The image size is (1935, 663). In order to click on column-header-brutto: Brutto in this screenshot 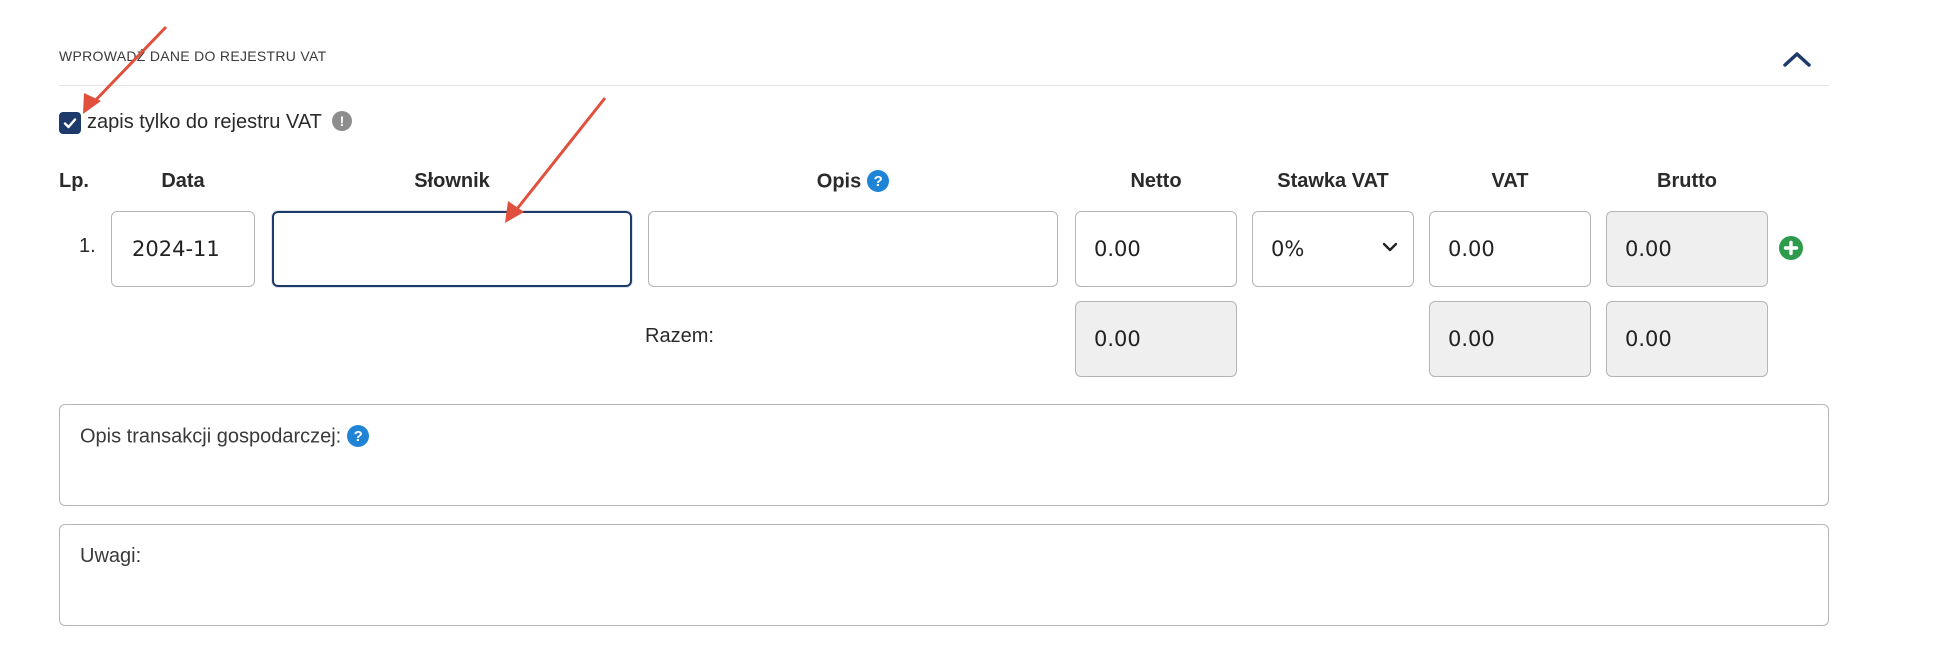, I will do `click(1687, 181)`.